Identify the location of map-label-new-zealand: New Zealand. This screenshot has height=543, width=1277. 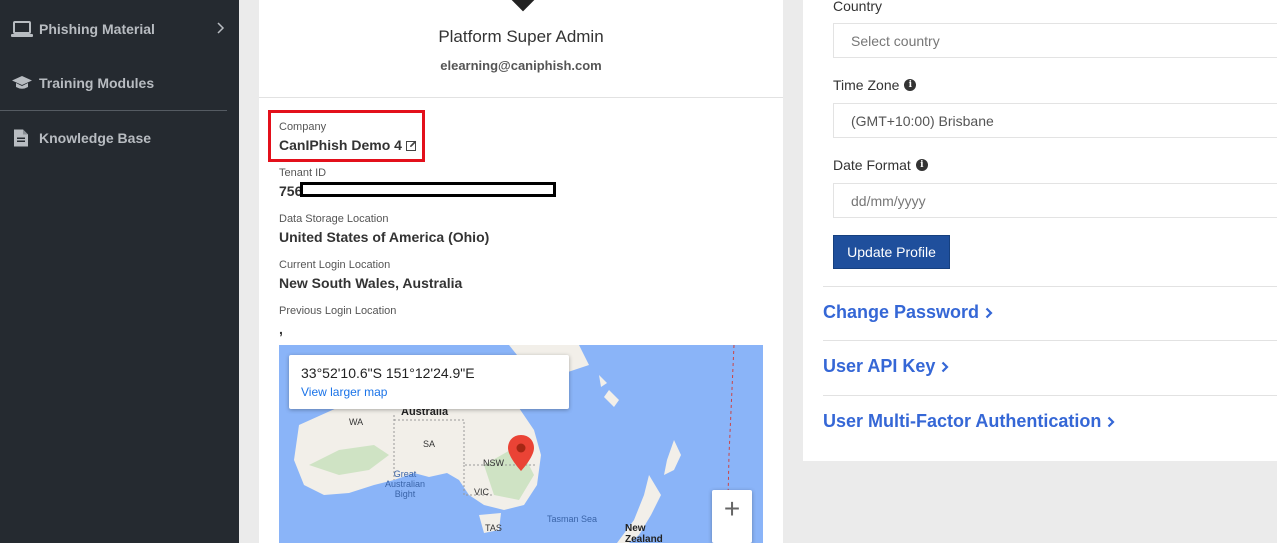
(644, 533).